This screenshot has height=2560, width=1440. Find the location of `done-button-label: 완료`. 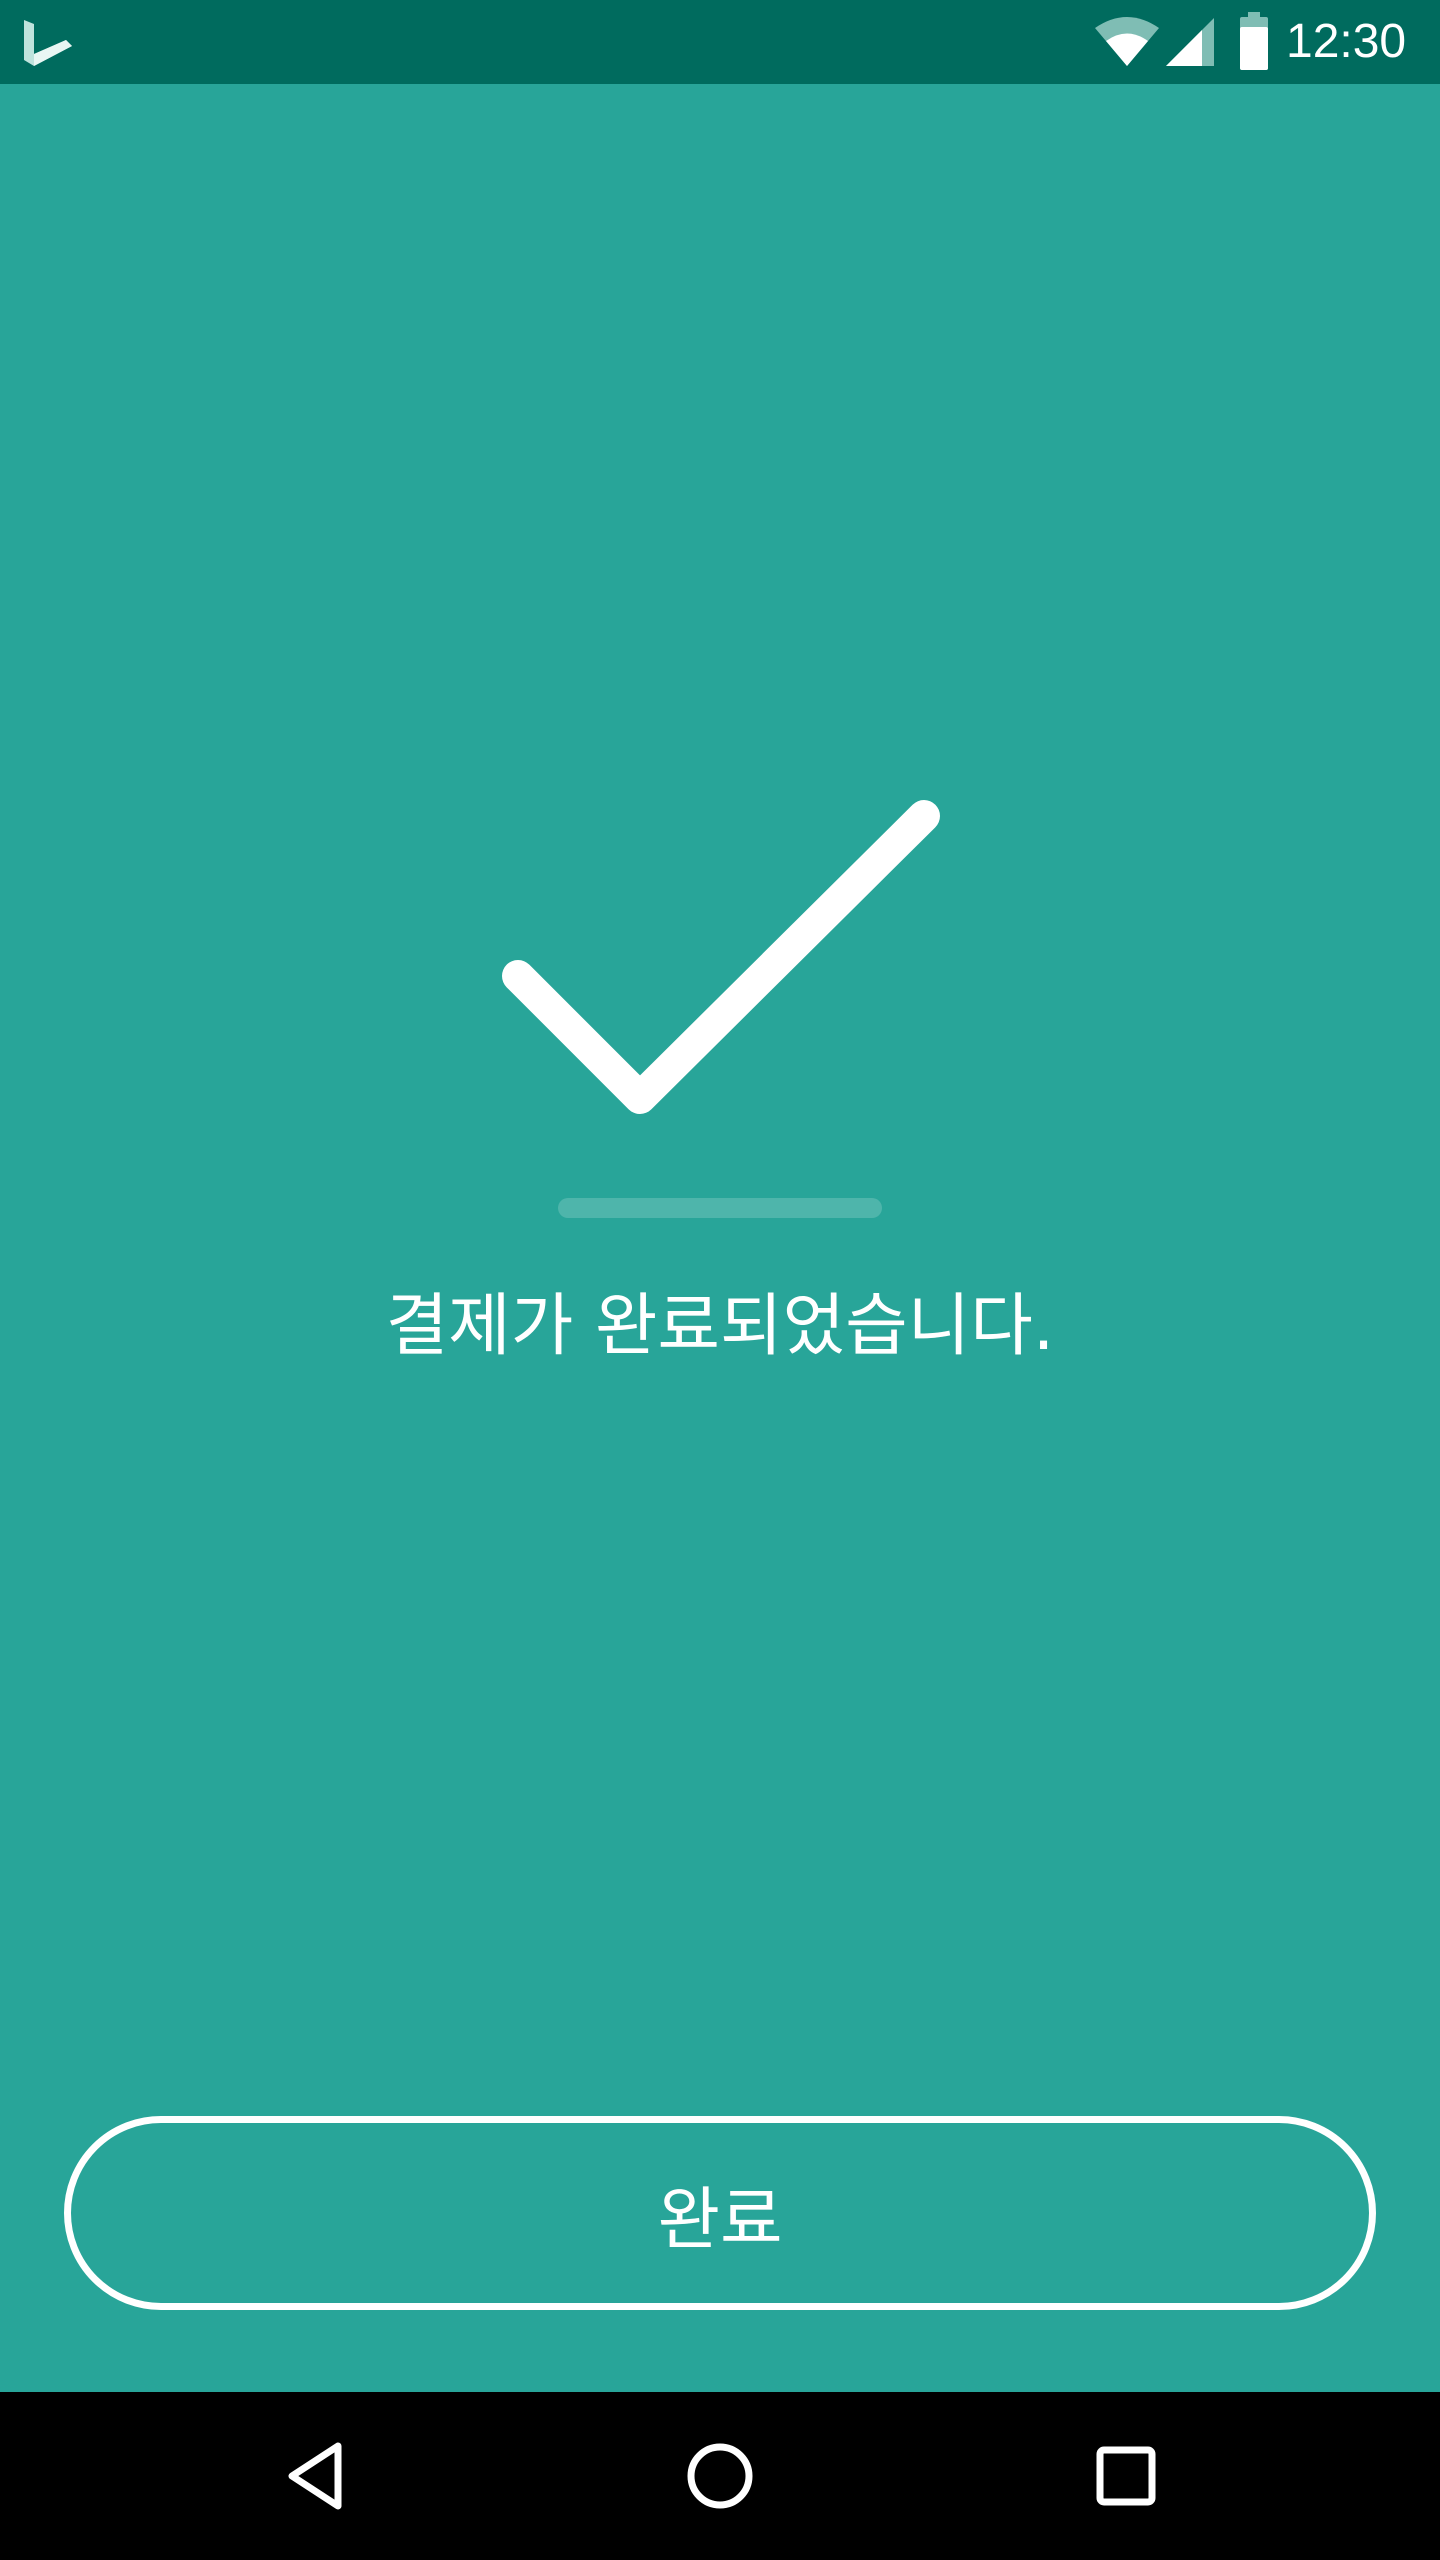

done-button-label: 완료 is located at coordinates (720, 2220).